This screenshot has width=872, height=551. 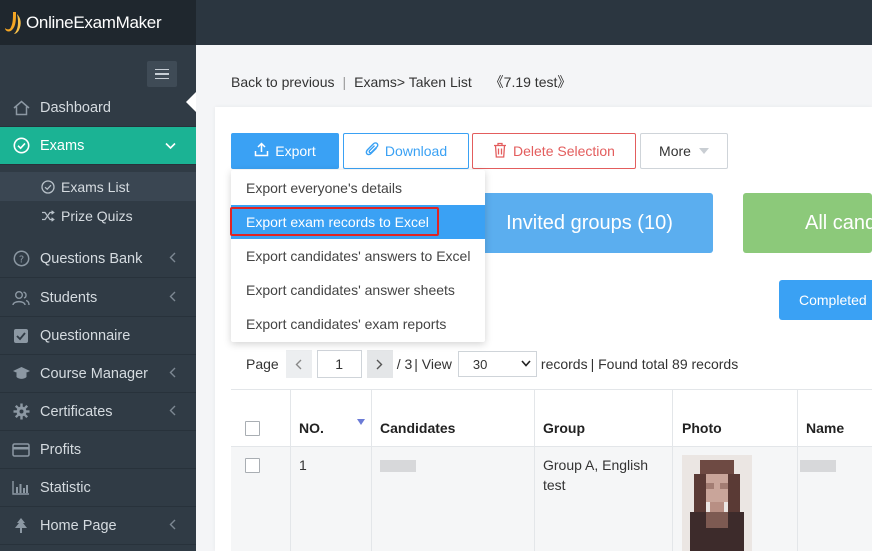 I want to click on chevron-right-icon, so click(x=379, y=364).